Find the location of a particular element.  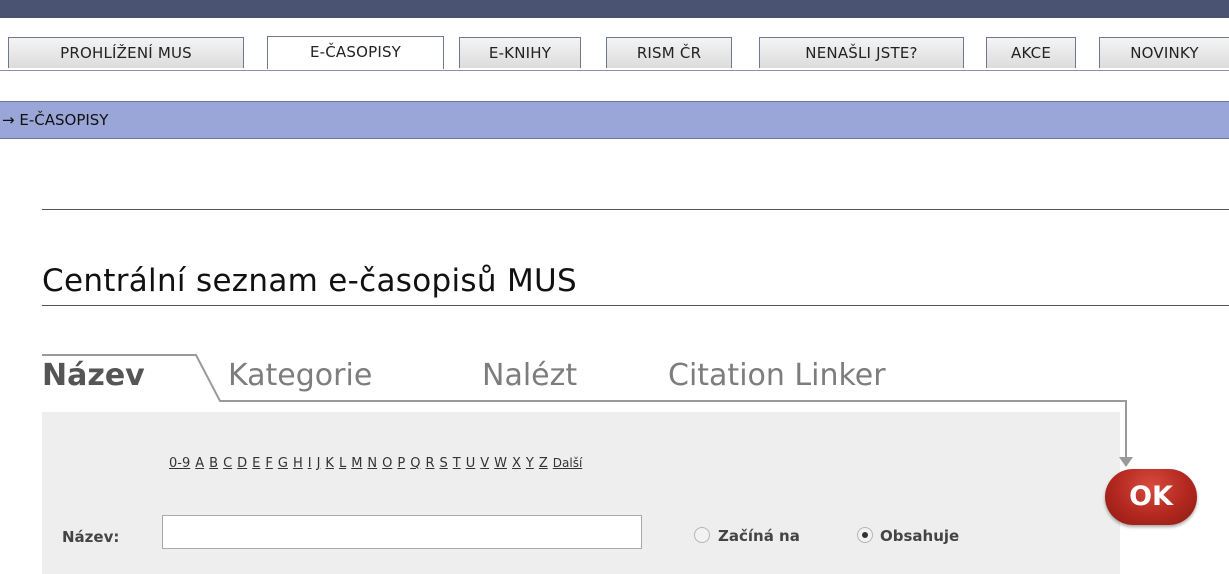

radio-obsahuje-label: Obsahuje is located at coordinates (920, 536).